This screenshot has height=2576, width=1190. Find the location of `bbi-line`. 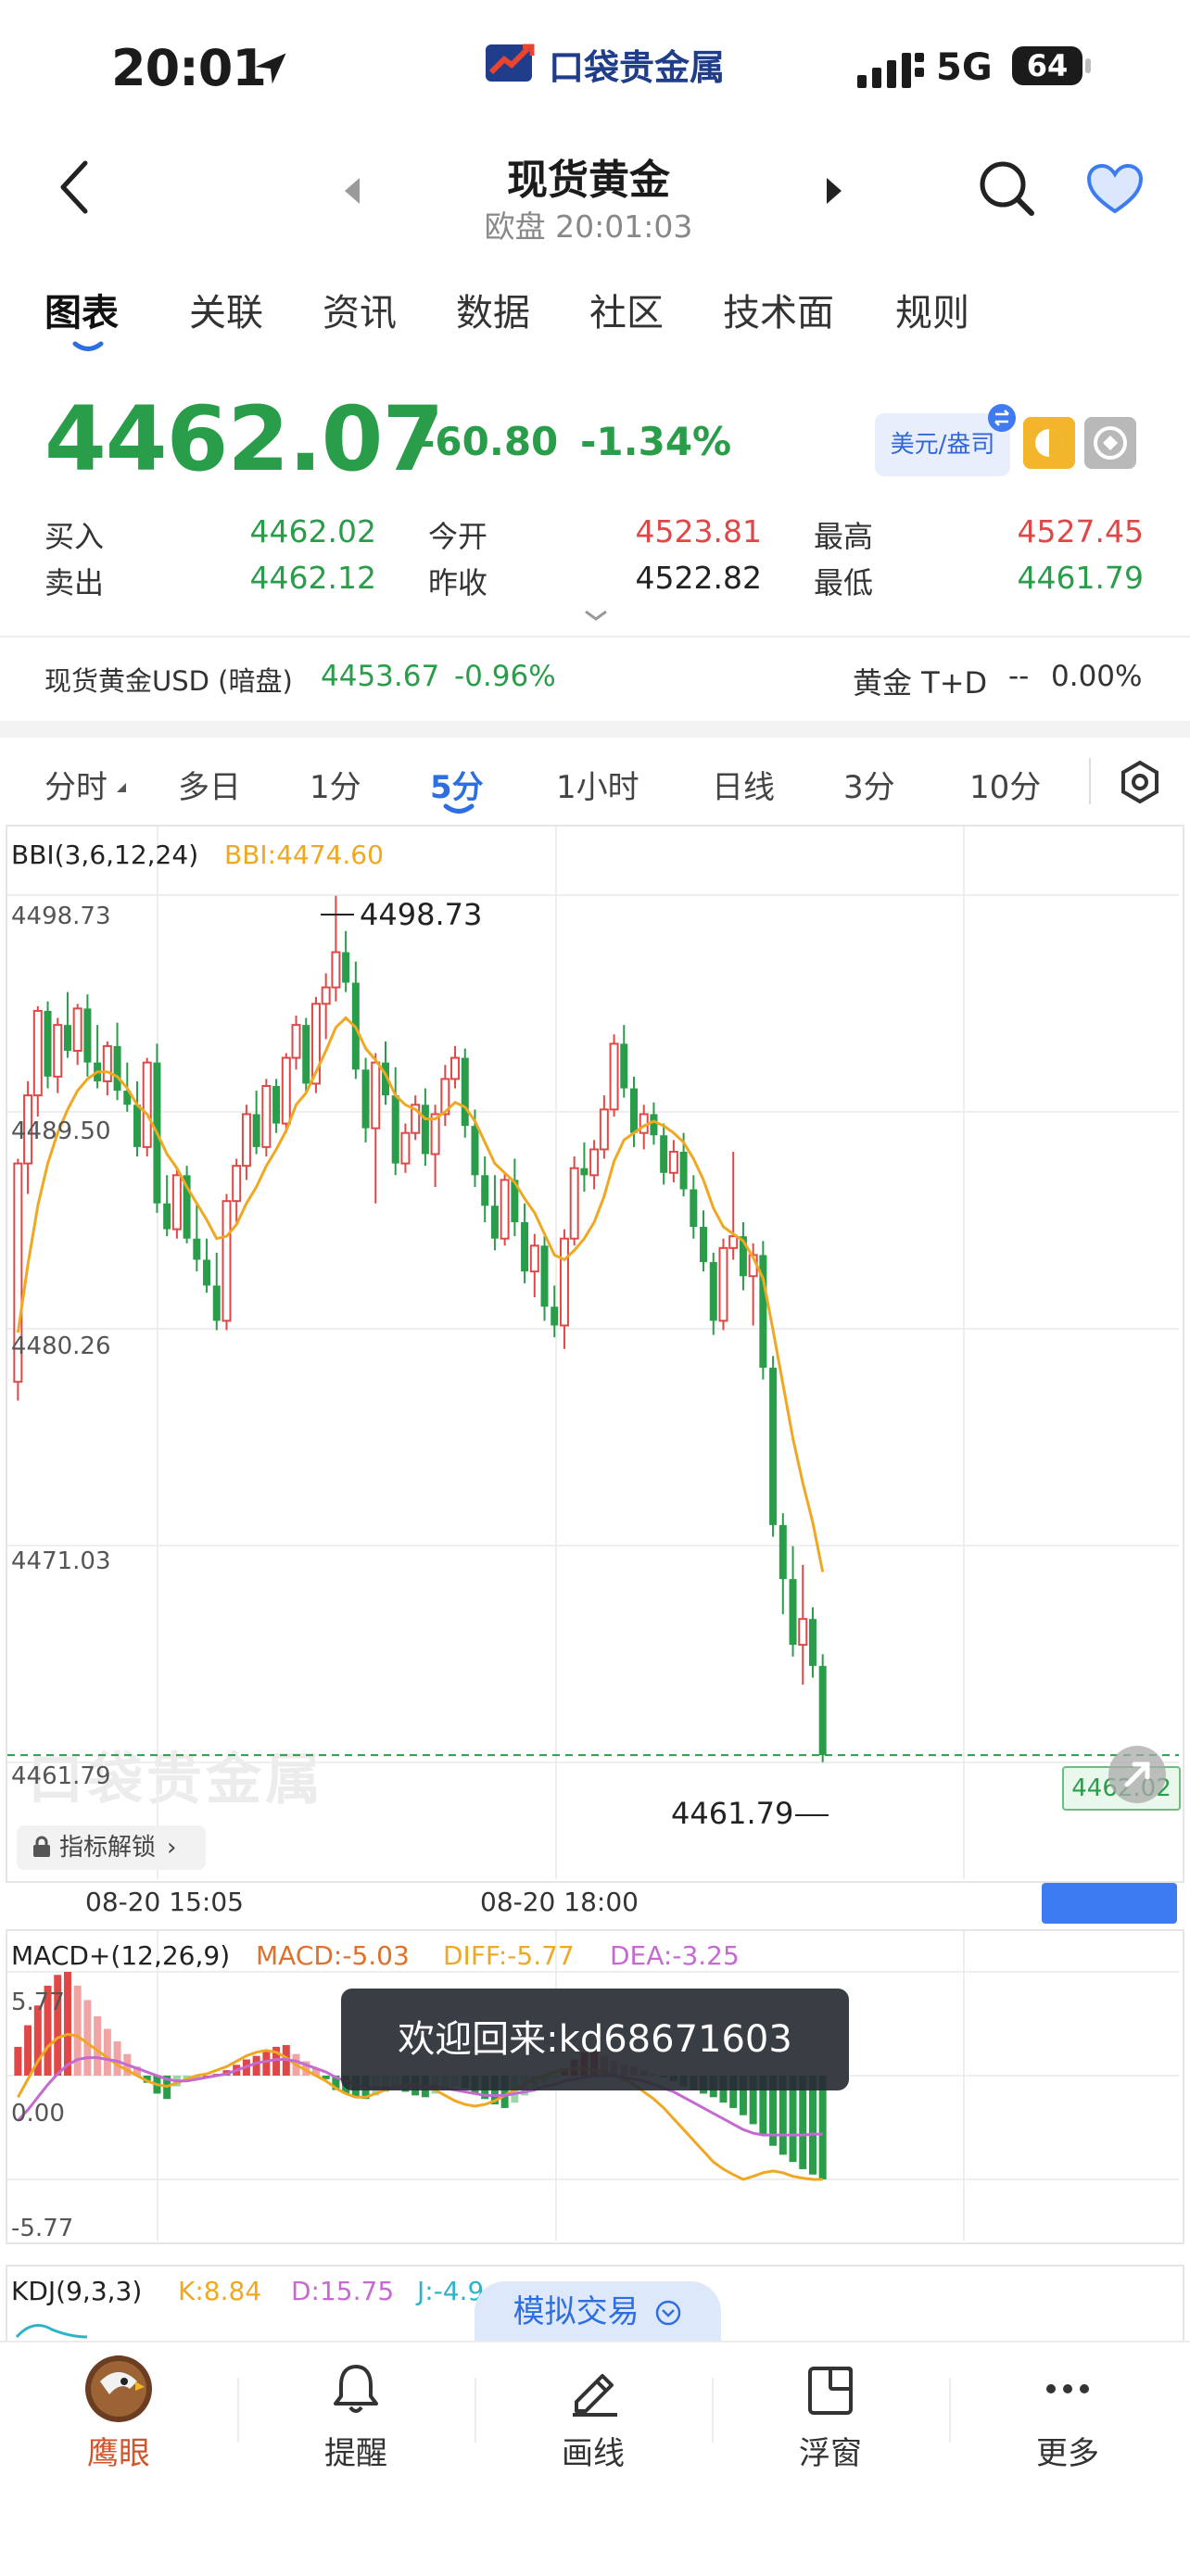

bbi-line is located at coordinates (420, 1294).